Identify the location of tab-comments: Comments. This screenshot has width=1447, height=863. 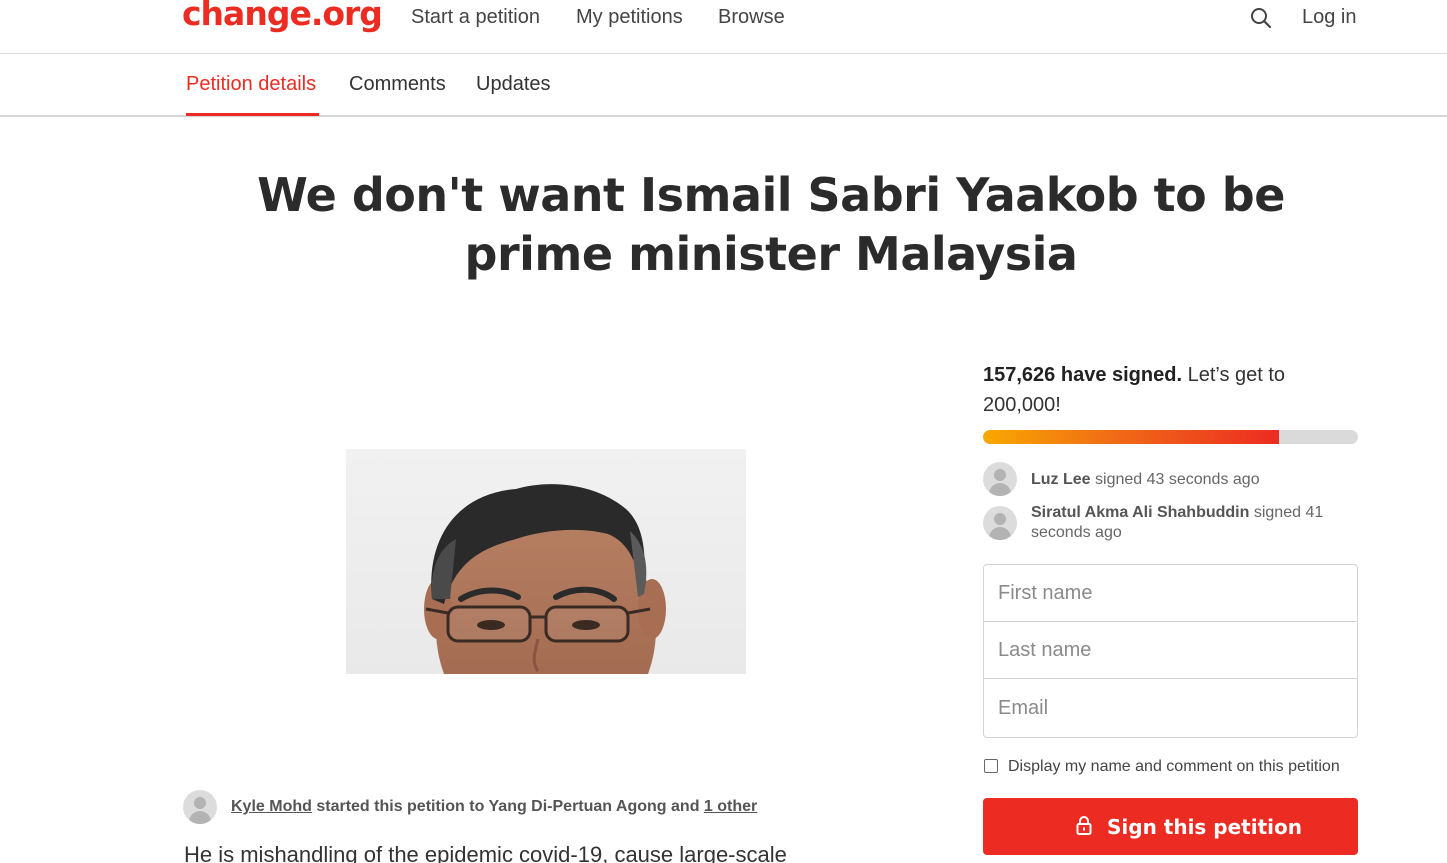
(397, 84).